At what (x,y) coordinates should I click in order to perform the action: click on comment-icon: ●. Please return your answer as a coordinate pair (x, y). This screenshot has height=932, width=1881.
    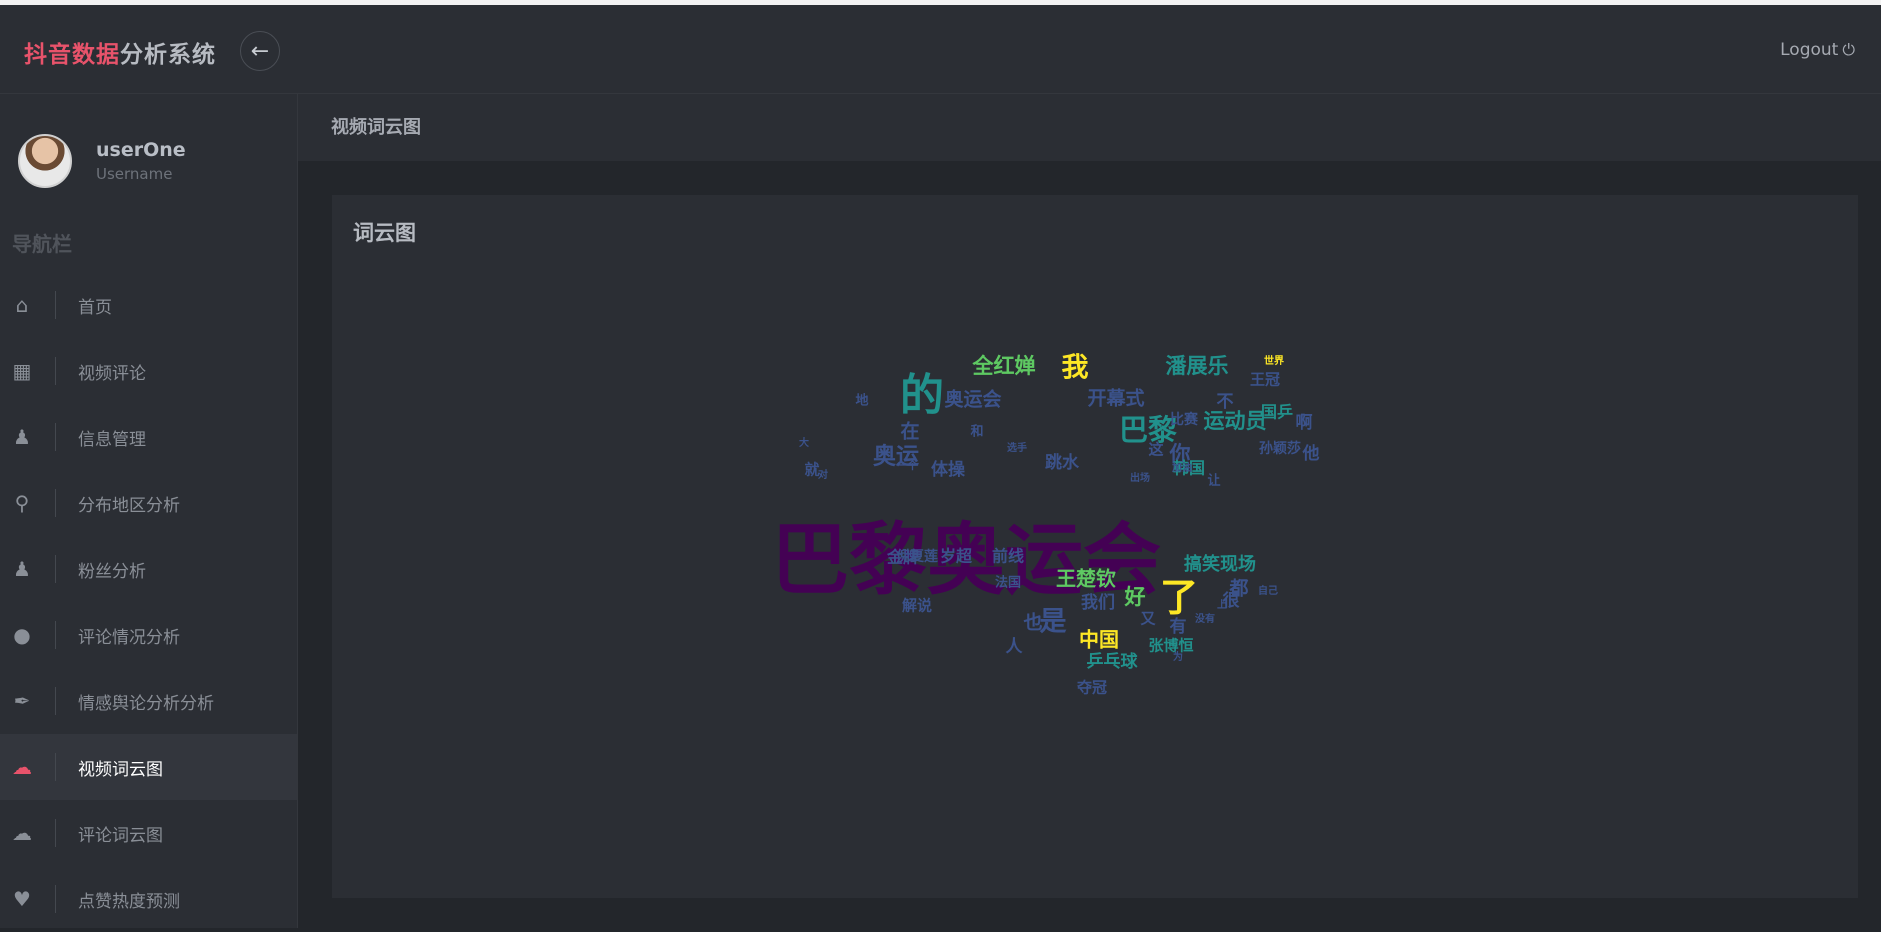
    Looking at the image, I should click on (22, 635).